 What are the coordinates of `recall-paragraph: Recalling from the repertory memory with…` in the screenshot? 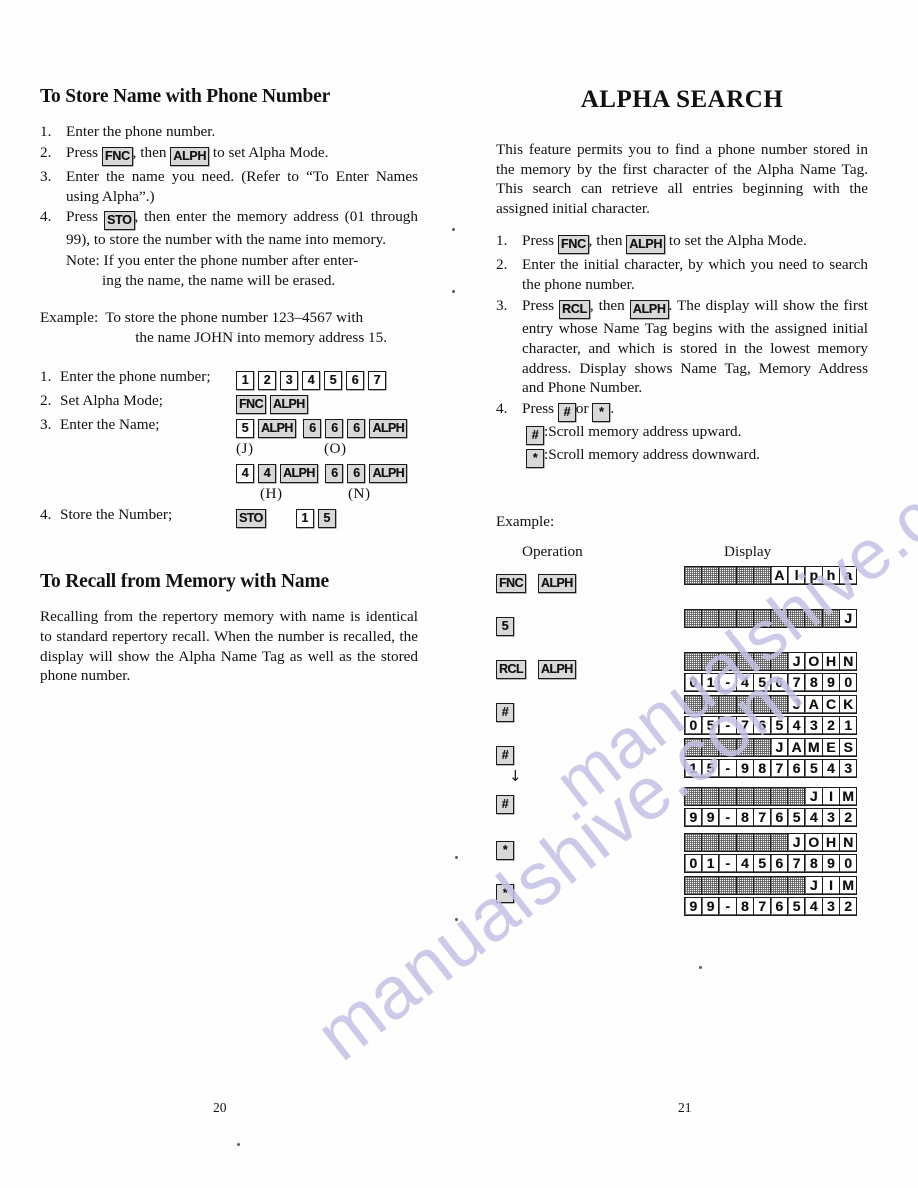 It's located at (229, 646).